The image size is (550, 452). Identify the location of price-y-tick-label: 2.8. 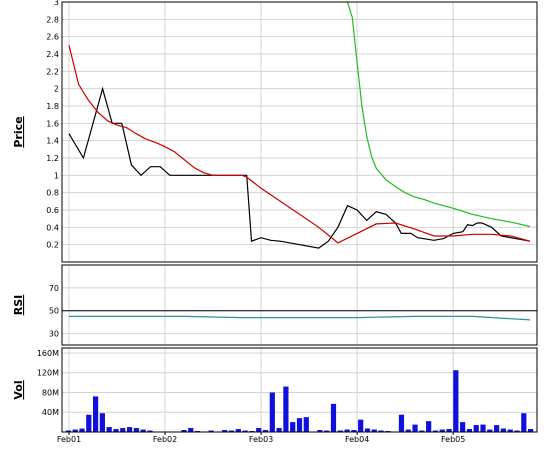
(52, 19).